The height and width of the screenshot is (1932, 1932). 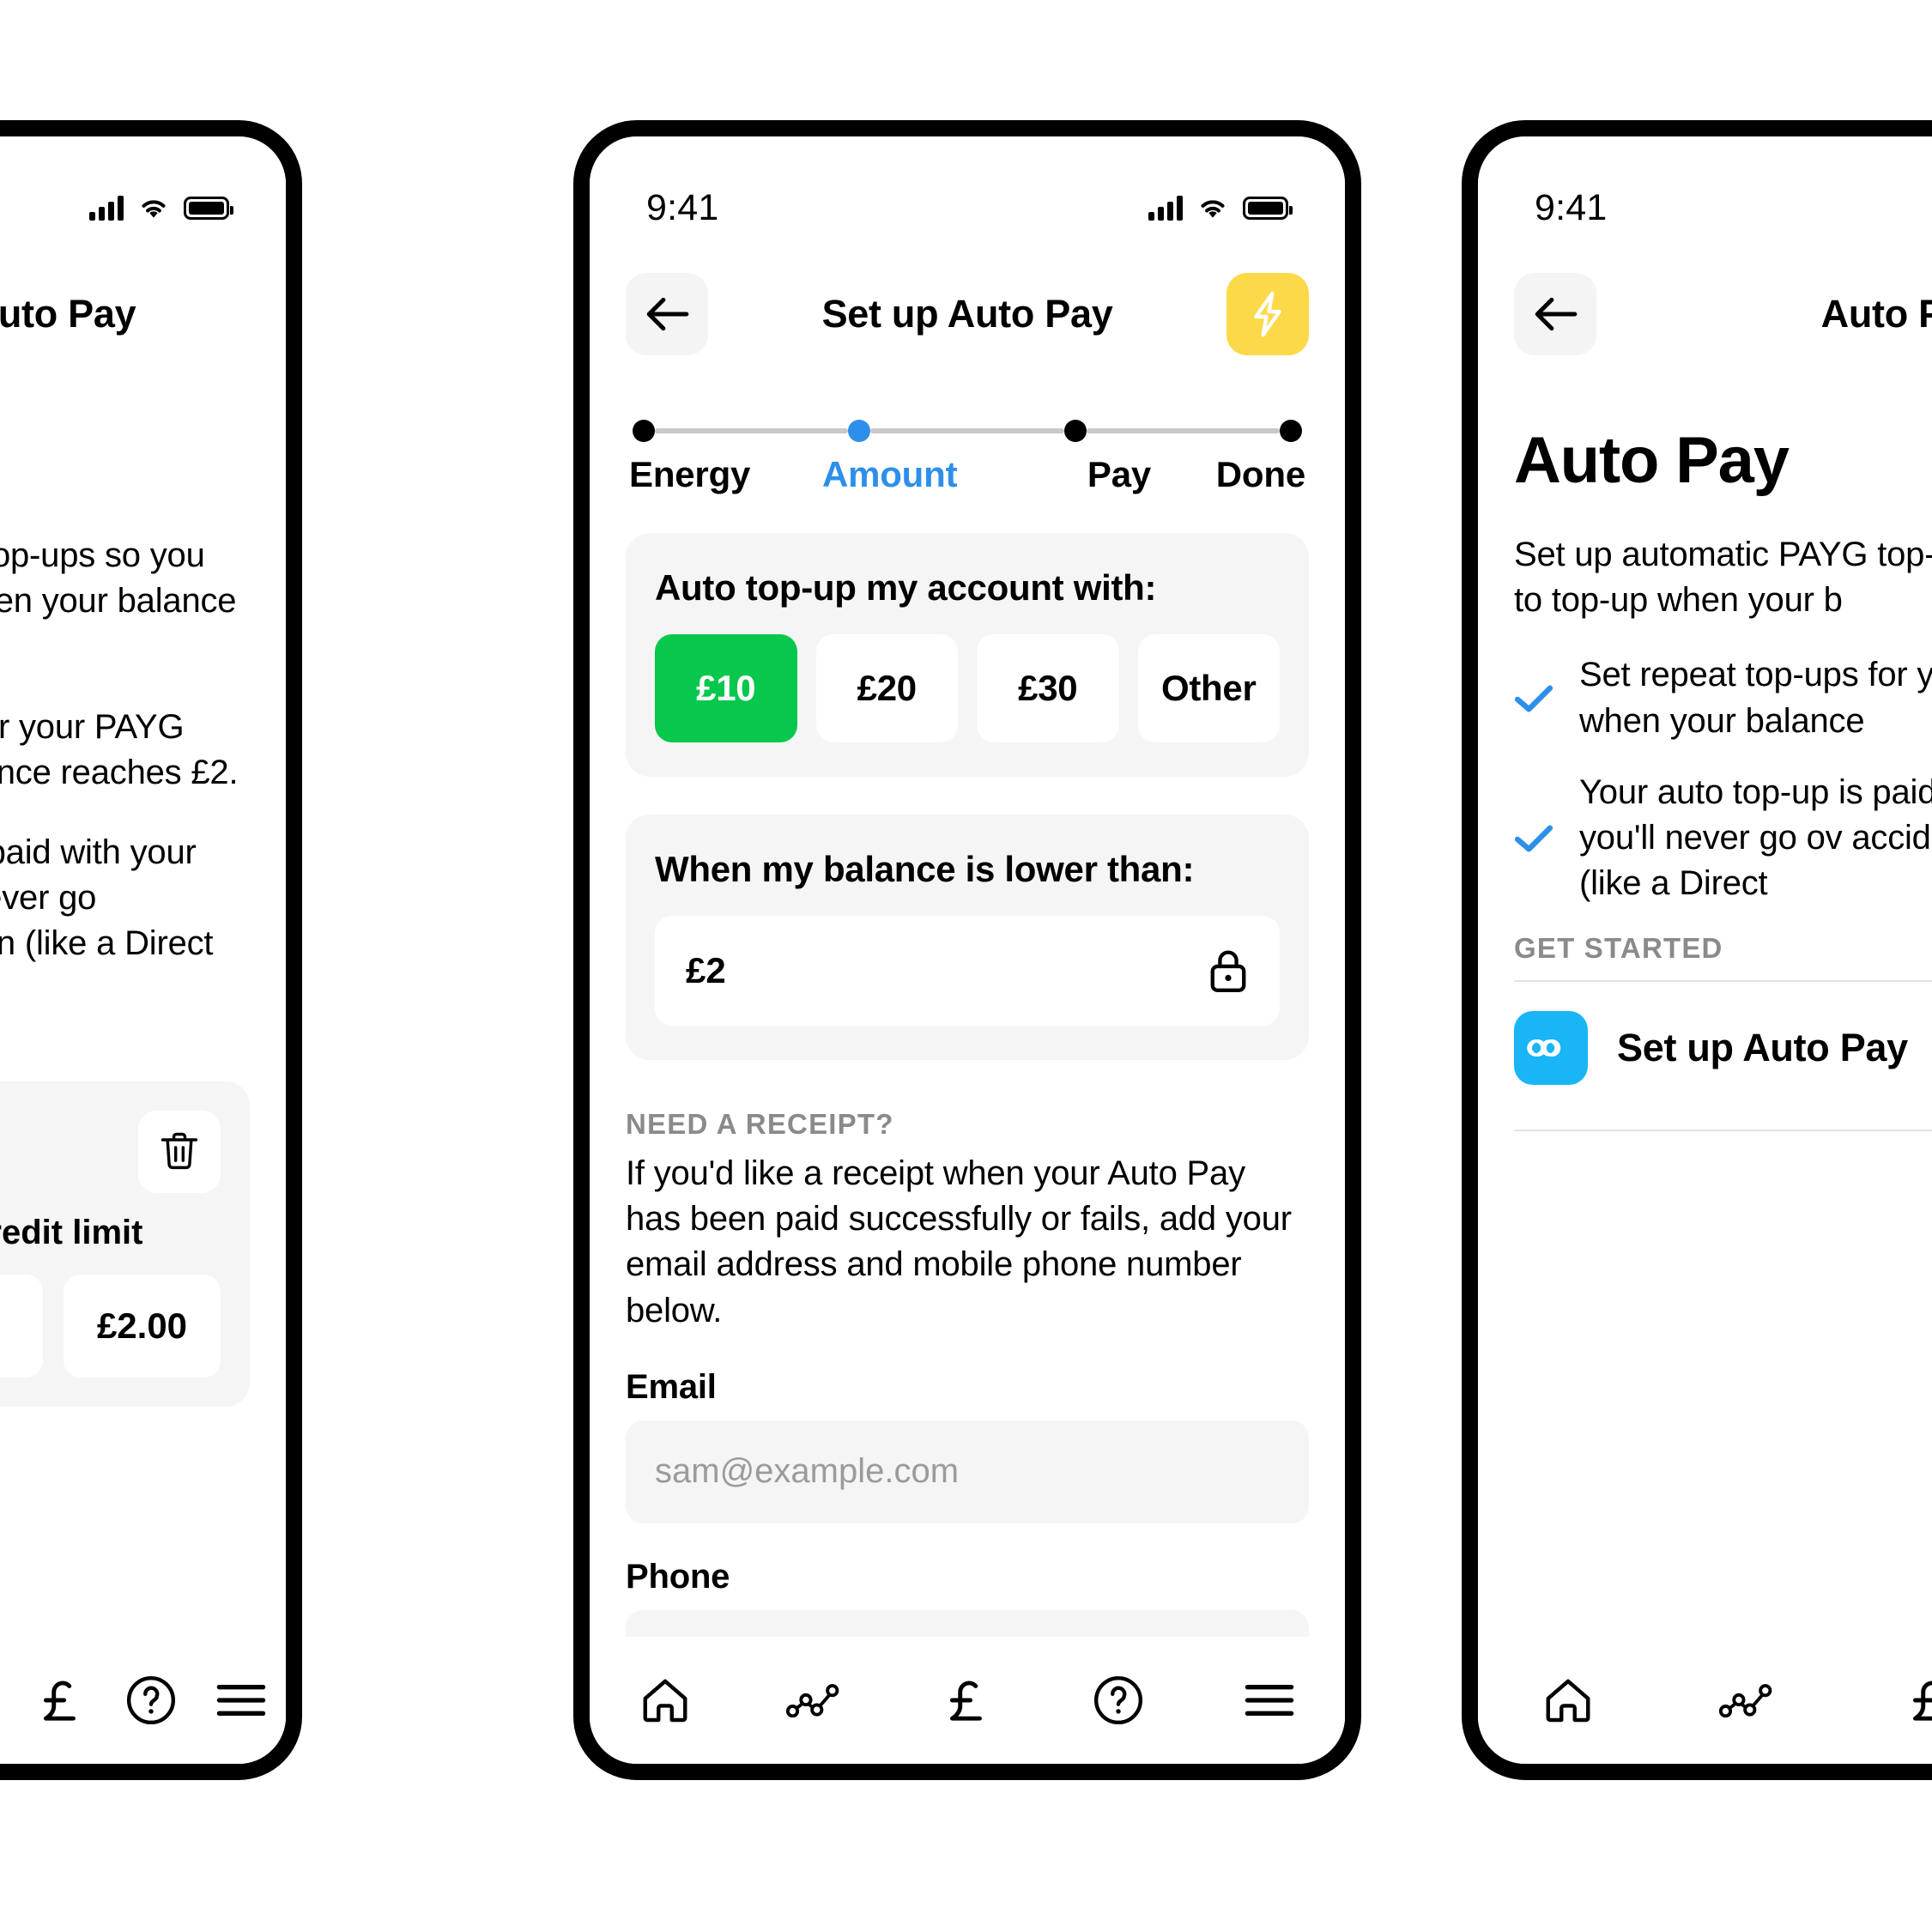 I want to click on divider-bottom, so click(x=1723, y=1131).